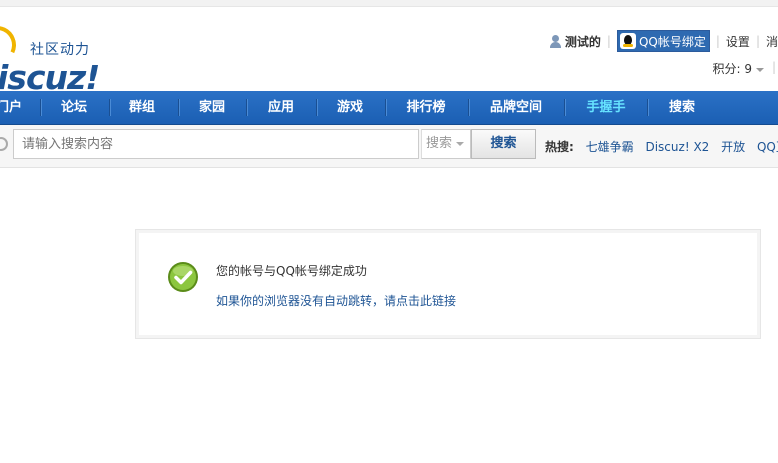  Describe the element at coordinates (559, 147) in the screenshot. I see `hot-searches-label: 热搜:` at that location.